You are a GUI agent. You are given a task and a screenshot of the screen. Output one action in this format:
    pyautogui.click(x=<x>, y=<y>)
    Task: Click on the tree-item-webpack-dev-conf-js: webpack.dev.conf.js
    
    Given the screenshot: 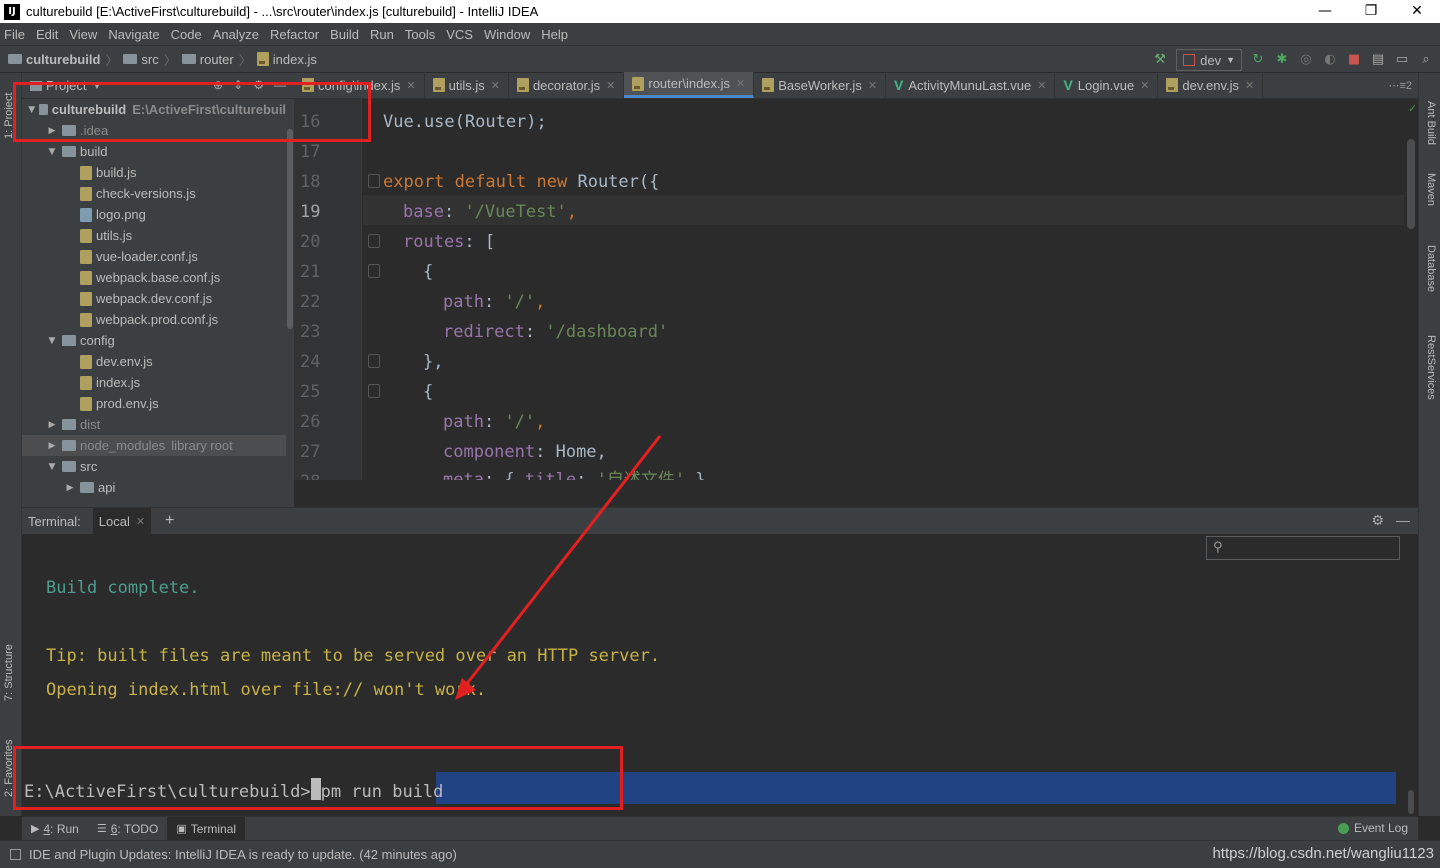 What is the action you would take?
    pyautogui.click(x=158, y=298)
    